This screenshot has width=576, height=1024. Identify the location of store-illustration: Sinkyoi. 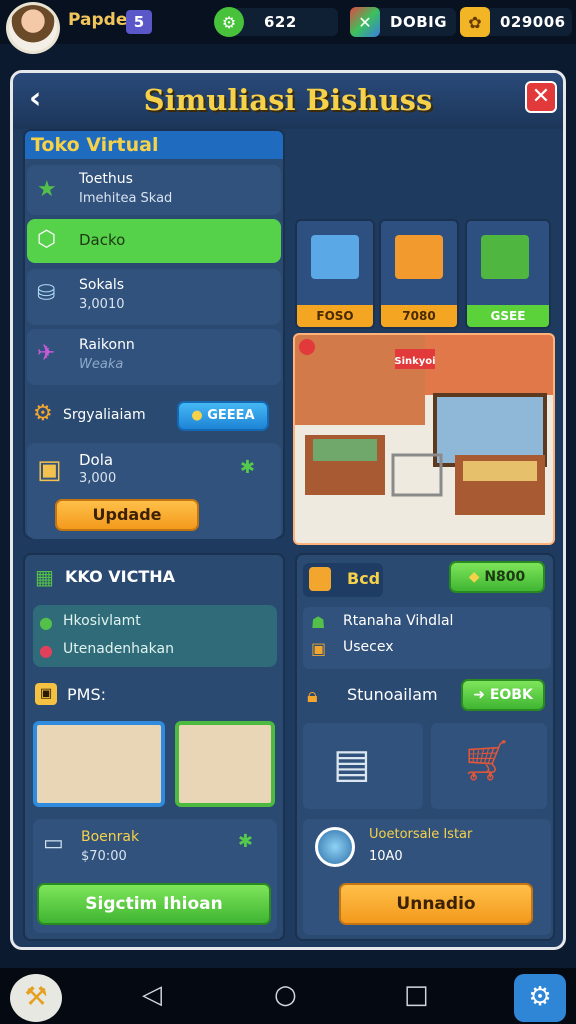
(424, 439).